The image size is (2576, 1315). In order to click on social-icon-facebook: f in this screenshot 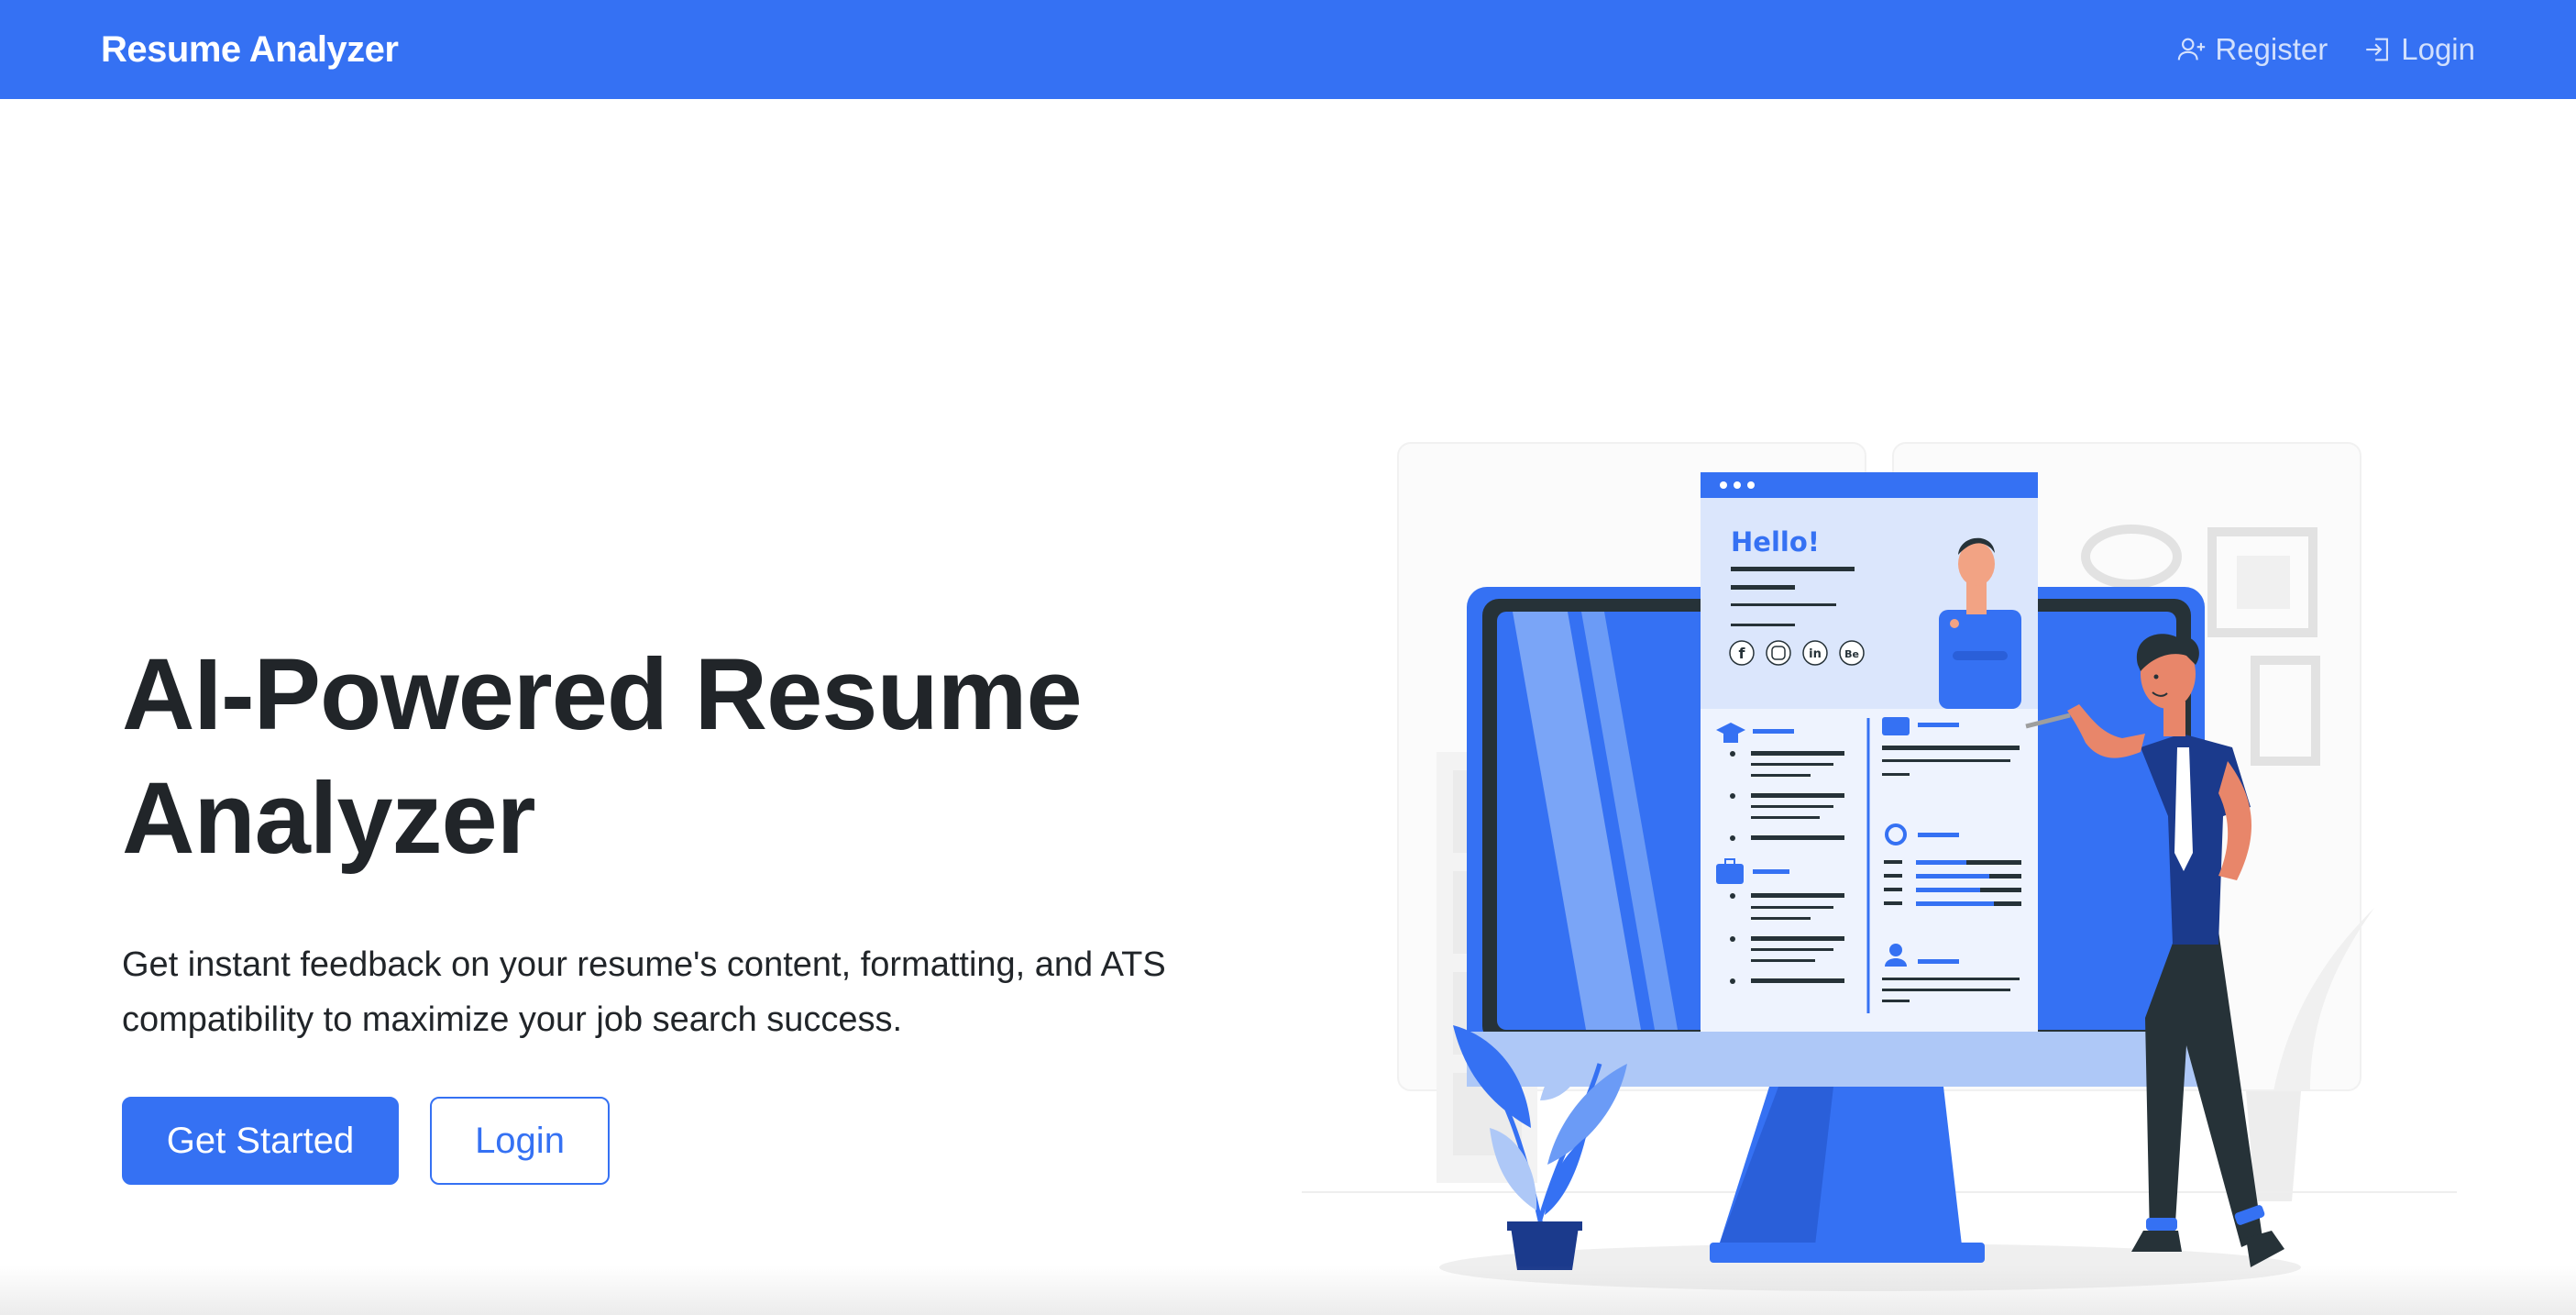, I will do `click(1742, 653)`.